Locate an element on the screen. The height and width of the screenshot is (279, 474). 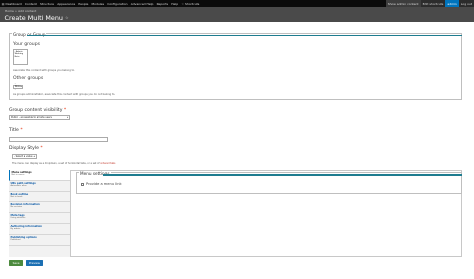
toolbar-item-structure: Structure is located at coordinates (46, 4).